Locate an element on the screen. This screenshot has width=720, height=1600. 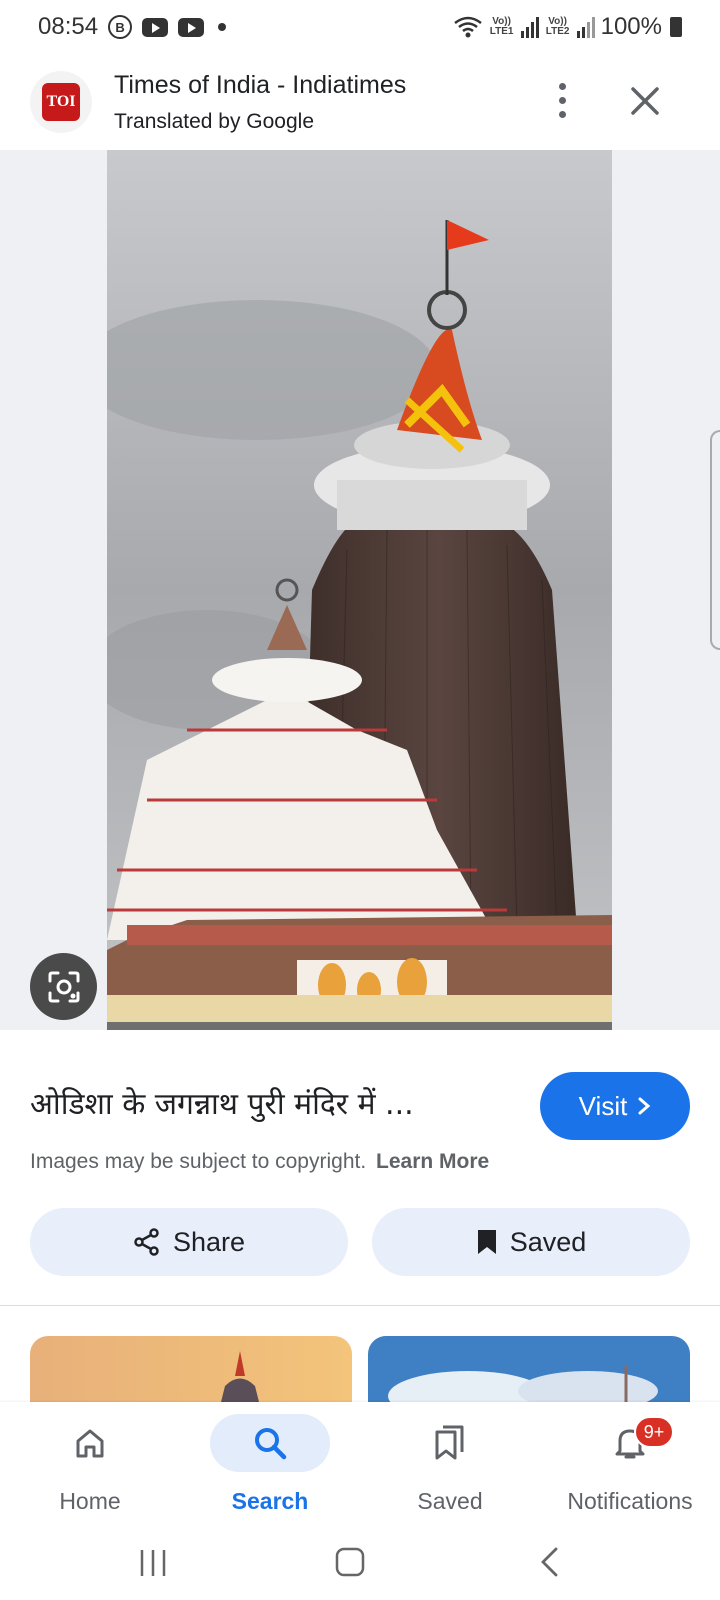
nav-notifications-label: Notifications is located at coordinates (630, 1501).